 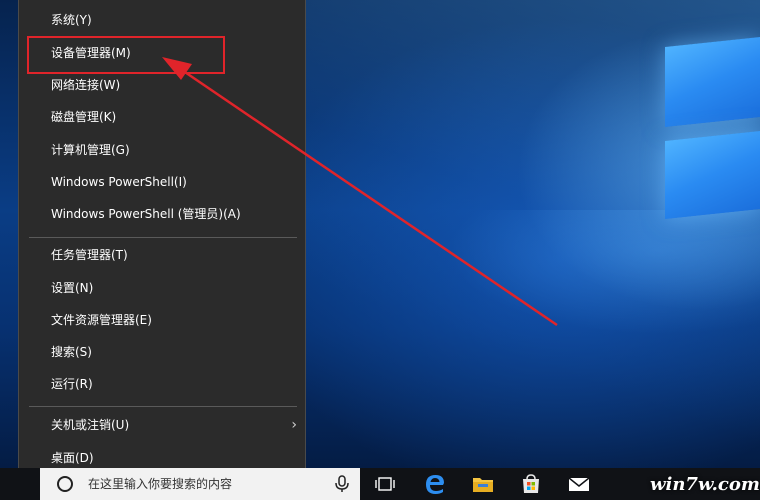 I want to click on windows-logo-graphic, so click(x=705, y=125).